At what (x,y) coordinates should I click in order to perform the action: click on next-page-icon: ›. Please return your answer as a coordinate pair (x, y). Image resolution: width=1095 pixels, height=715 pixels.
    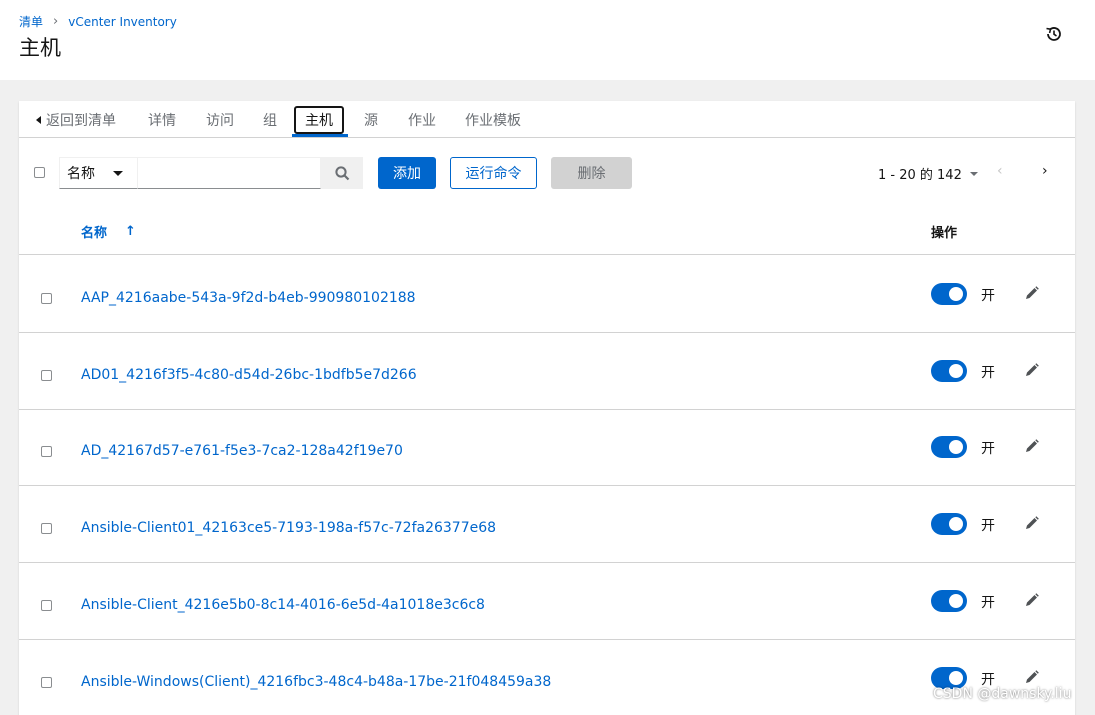
    Looking at the image, I should click on (1045, 171).